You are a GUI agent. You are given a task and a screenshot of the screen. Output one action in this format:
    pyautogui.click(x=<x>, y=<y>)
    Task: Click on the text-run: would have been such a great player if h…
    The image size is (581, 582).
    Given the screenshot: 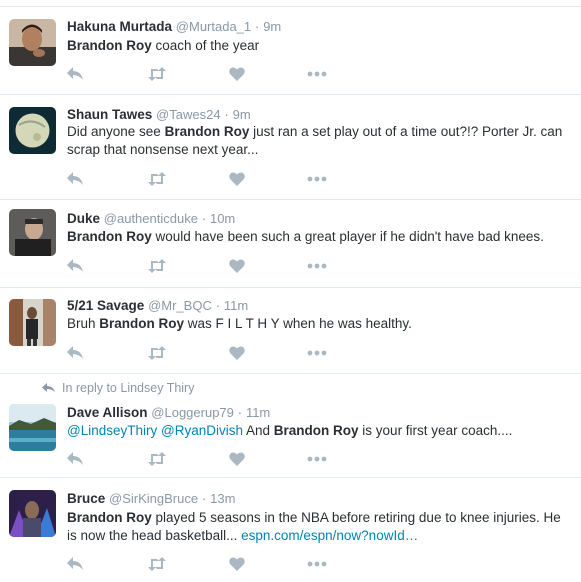 What is the action you would take?
    pyautogui.click(x=347, y=236)
    